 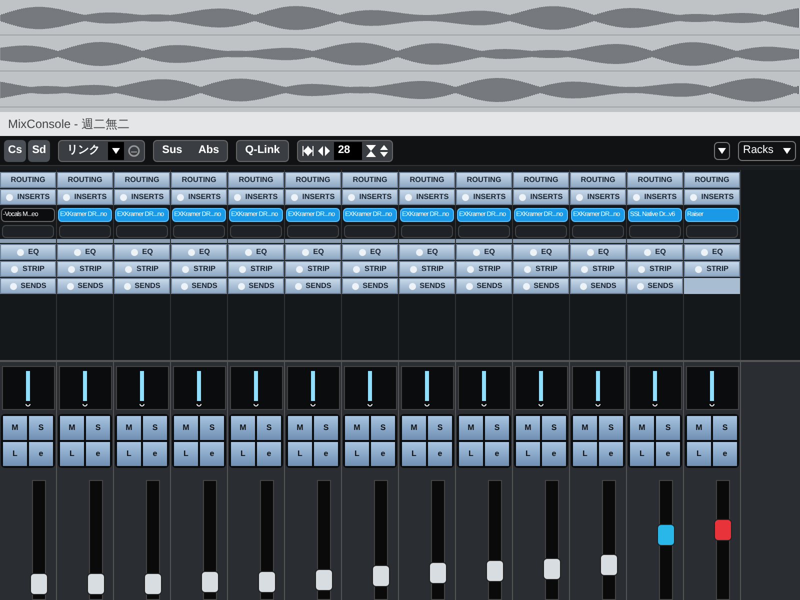 I want to click on edit-icon, so click(x=134, y=150).